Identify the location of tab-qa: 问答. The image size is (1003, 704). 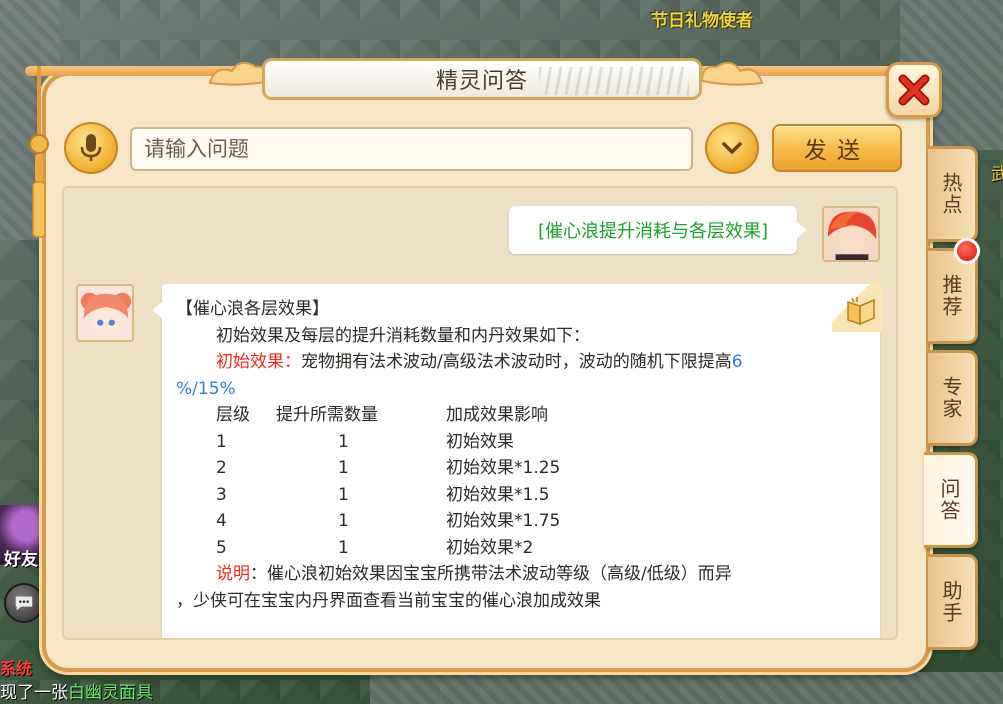
(951, 500).